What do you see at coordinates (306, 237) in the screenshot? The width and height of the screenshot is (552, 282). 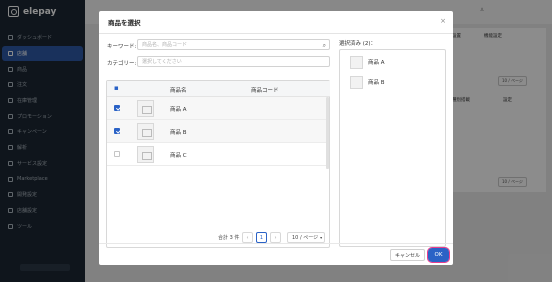 I see `page-size-select: 10 / ページ ▾` at bounding box center [306, 237].